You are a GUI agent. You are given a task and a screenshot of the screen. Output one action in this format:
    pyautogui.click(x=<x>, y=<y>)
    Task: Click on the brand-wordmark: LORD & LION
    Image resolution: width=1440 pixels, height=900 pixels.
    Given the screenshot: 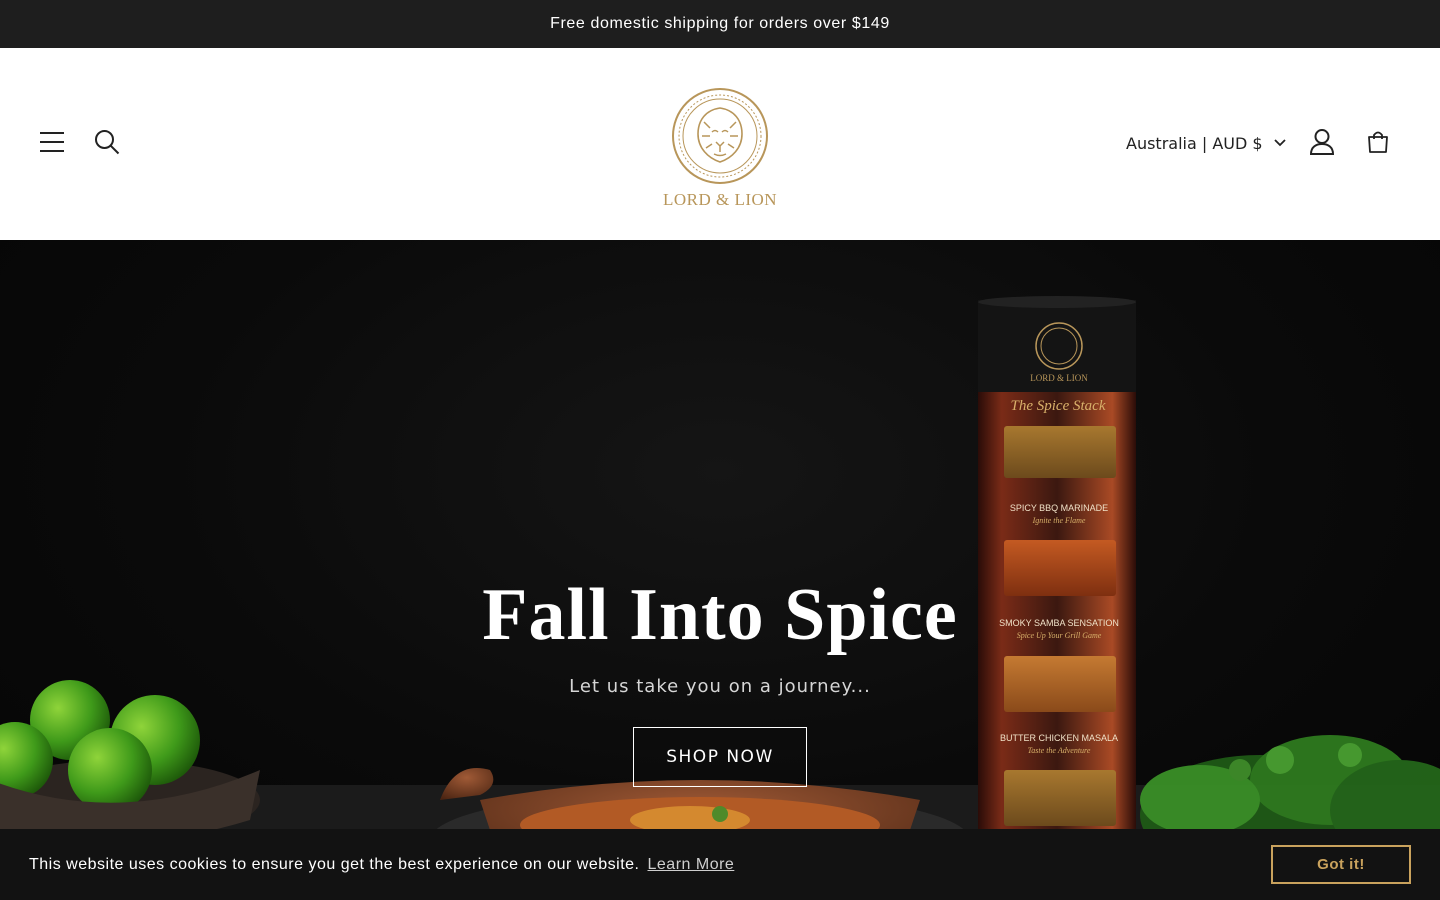 What is the action you would take?
    pyautogui.click(x=720, y=199)
    